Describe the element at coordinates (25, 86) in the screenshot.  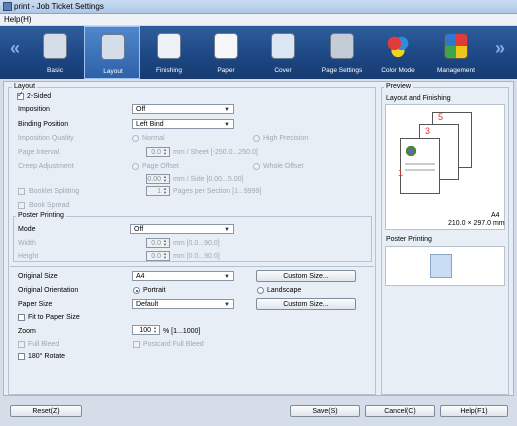
I see `layout-group-title: Layout` at that location.